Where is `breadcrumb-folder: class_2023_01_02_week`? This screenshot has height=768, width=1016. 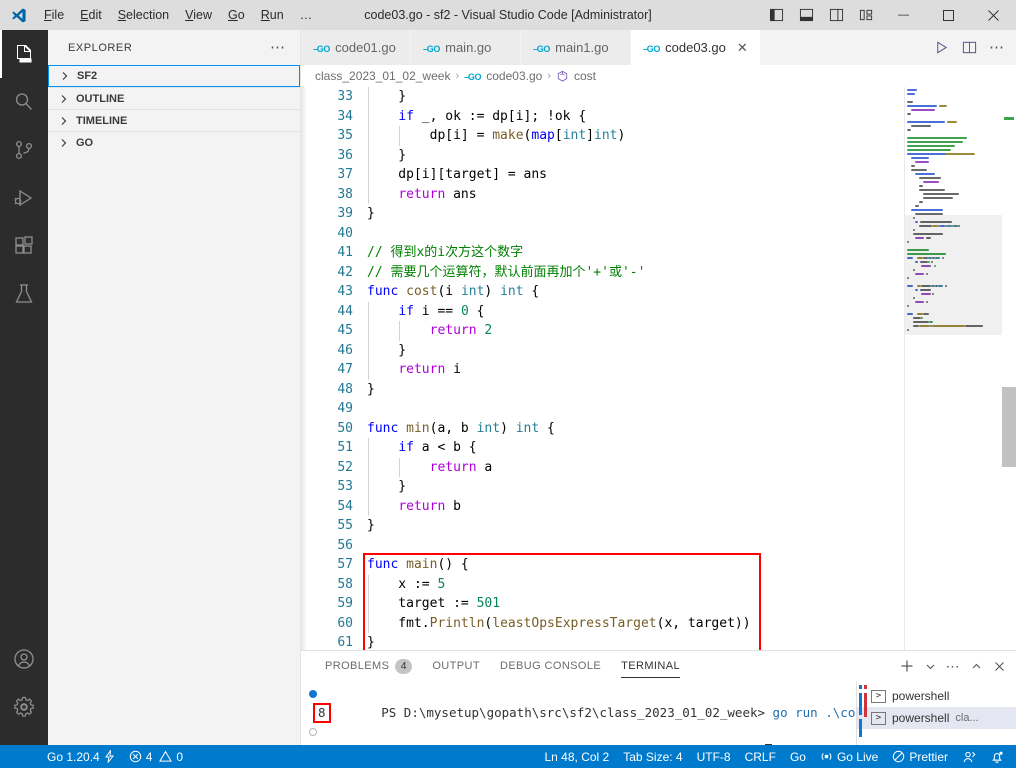
breadcrumb-folder: class_2023_01_02_week is located at coordinates (382, 76).